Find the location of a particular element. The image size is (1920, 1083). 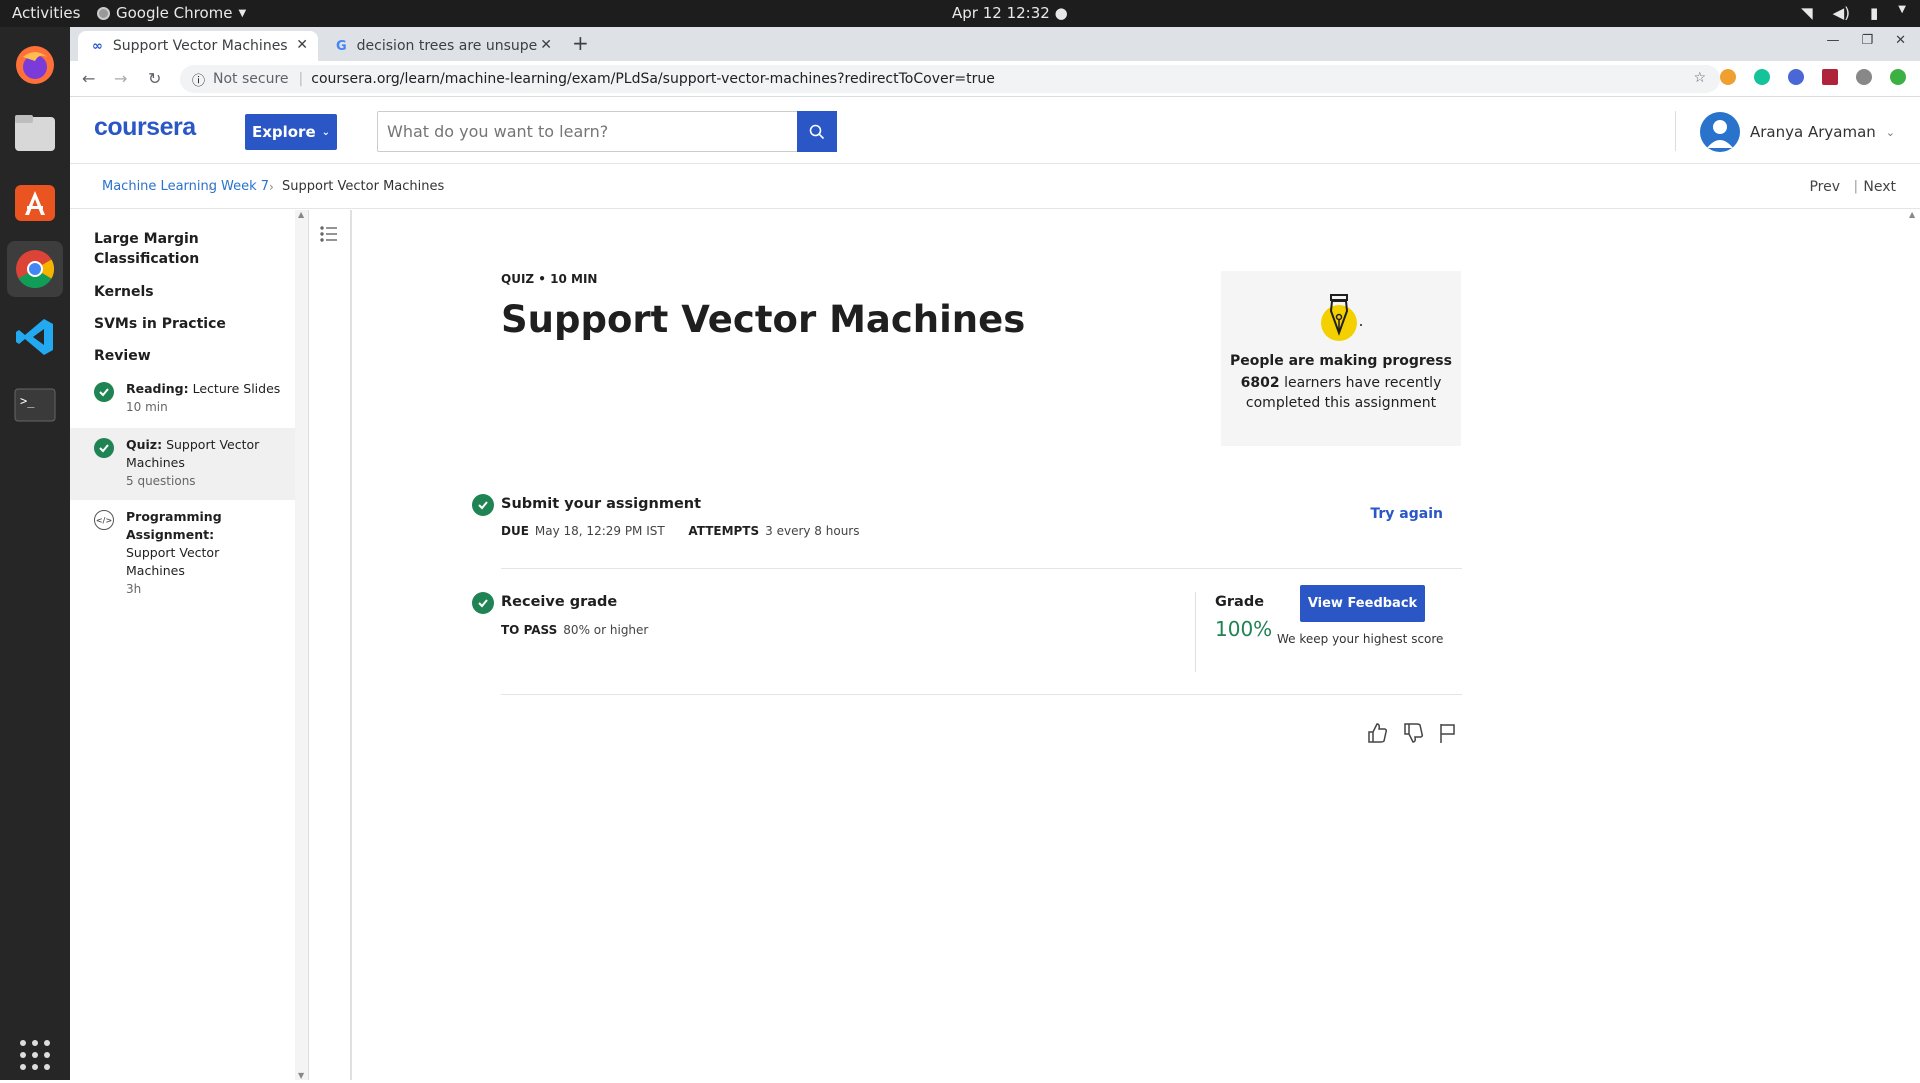

vscode-icon is located at coordinates (35, 337).